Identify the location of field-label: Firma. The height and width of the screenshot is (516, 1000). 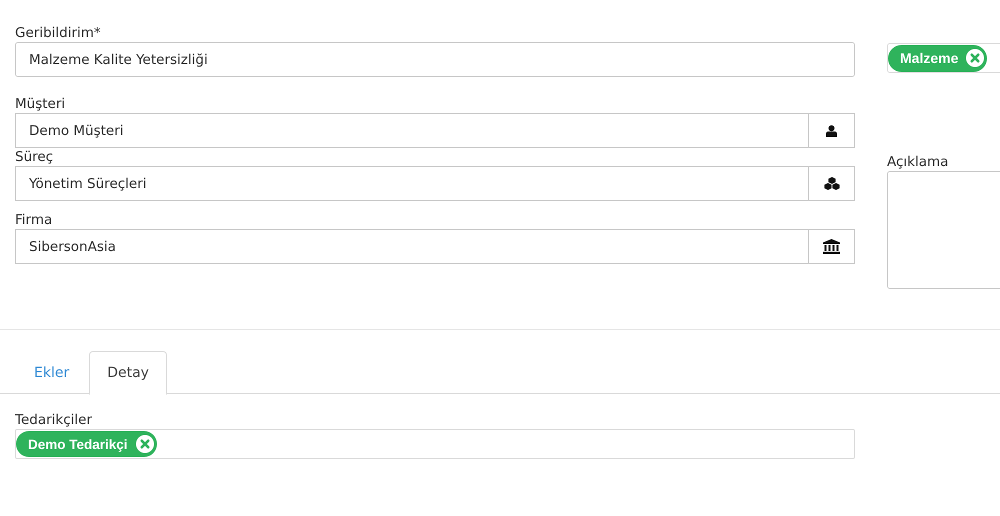
(34, 220).